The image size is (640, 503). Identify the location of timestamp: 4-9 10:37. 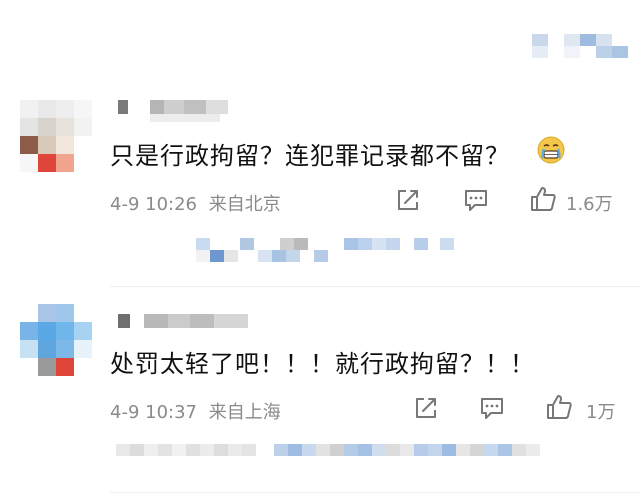
(153, 412).